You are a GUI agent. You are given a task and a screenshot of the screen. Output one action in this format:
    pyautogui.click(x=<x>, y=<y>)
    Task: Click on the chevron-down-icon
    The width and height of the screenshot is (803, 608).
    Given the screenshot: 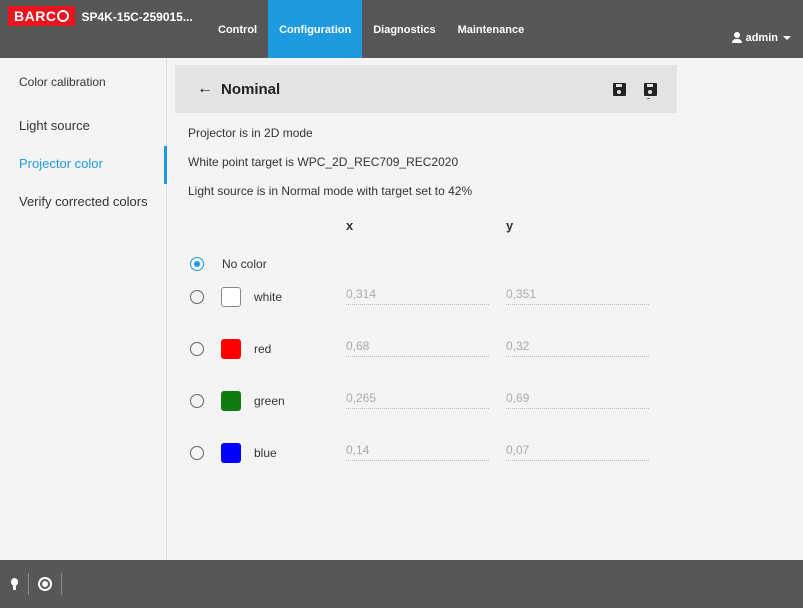 What is the action you would take?
    pyautogui.click(x=787, y=38)
    